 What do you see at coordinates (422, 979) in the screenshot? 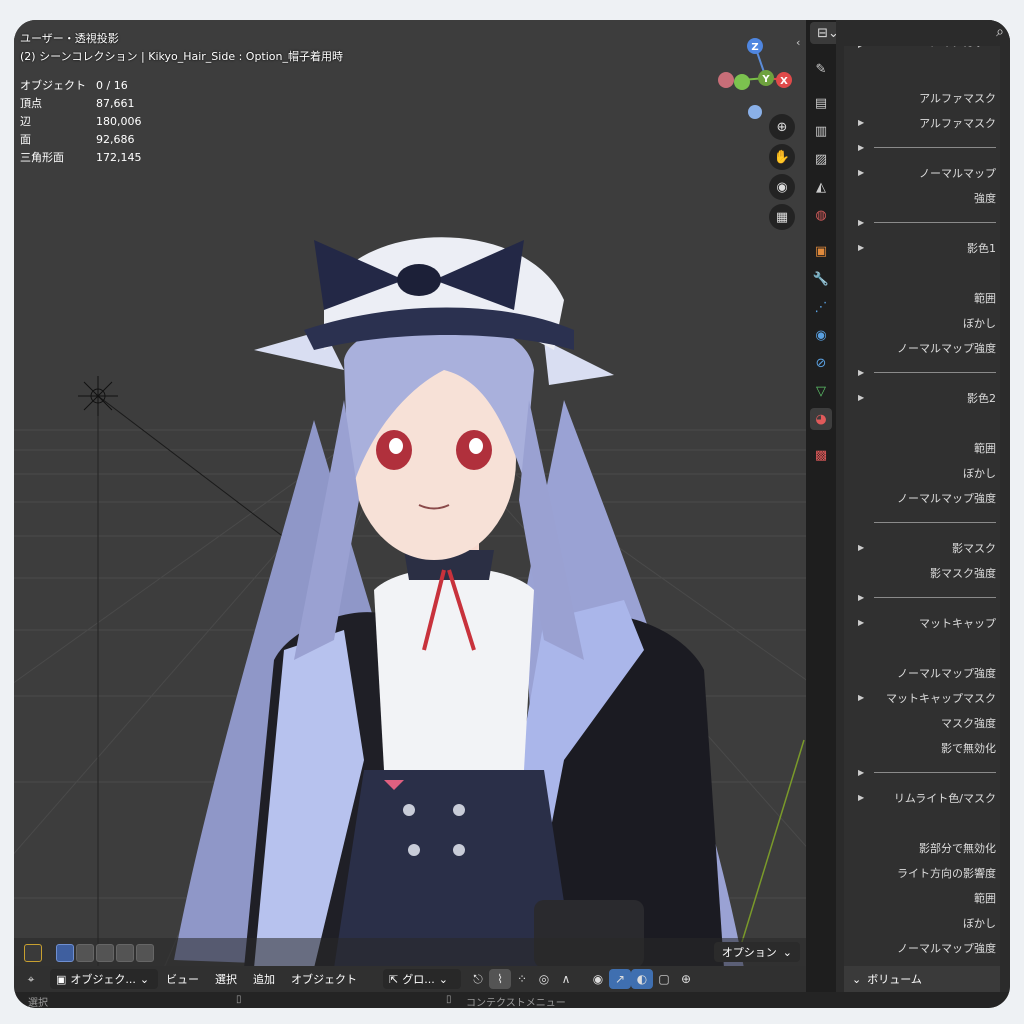
I see `transform-orientation-dropdown: ⇱ グロ... ⌄` at bounding box center [422, 979].